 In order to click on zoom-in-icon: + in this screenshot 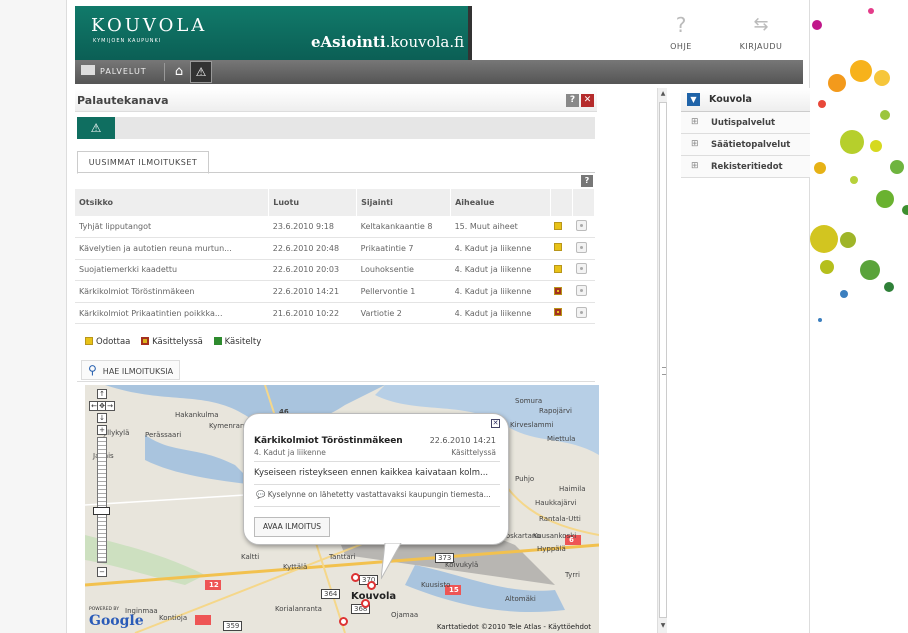, I will do `click(102, 430)`.